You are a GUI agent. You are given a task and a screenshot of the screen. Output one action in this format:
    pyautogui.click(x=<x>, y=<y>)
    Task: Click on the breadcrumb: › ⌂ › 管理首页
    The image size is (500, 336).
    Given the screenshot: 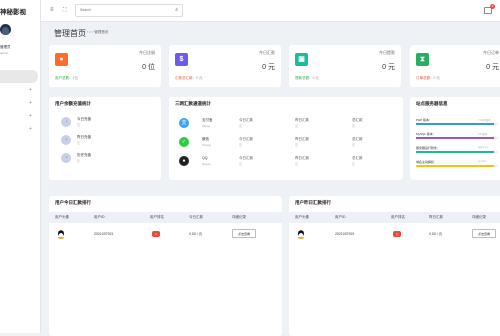 What is the action you would take?
    pyautogui.click(x=97, y=32)
    